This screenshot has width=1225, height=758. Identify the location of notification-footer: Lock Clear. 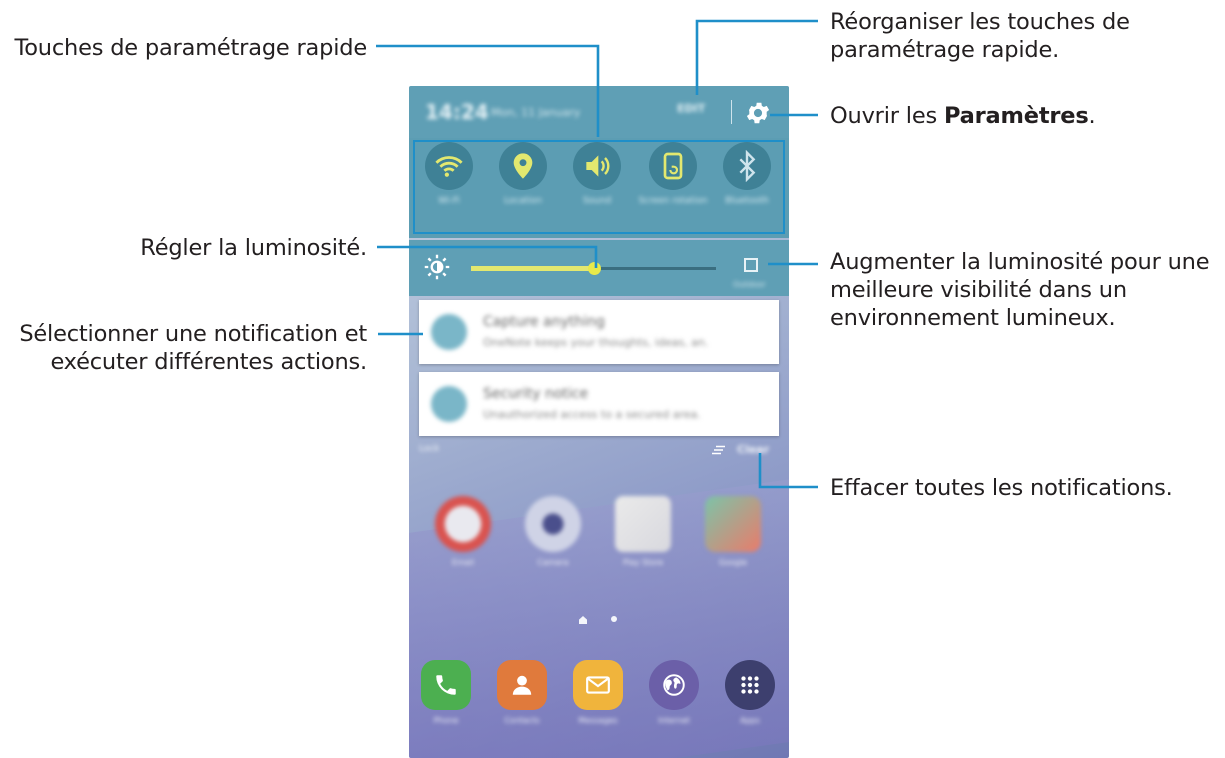
(599, 450).